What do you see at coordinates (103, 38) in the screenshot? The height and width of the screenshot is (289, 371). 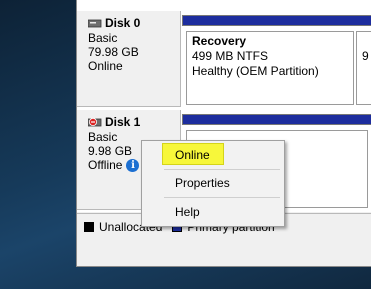 I see `disk-0-type: Basic` at bounding box center [103, 38].